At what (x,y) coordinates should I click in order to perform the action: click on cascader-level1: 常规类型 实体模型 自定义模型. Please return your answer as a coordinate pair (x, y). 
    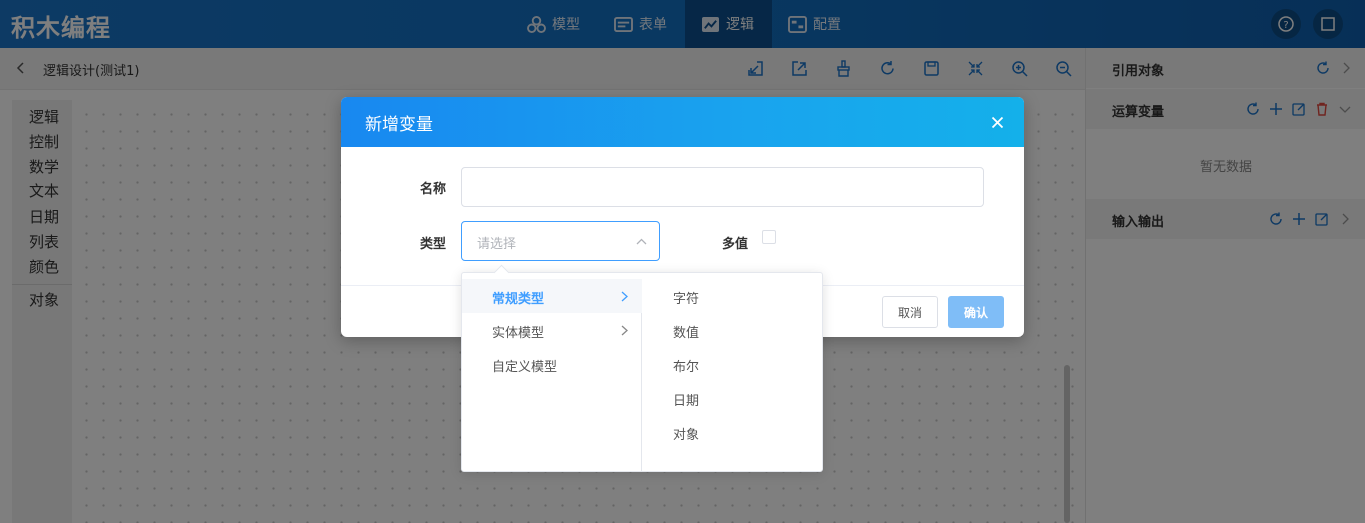
    Looking at the image, I should click on (552, 375).